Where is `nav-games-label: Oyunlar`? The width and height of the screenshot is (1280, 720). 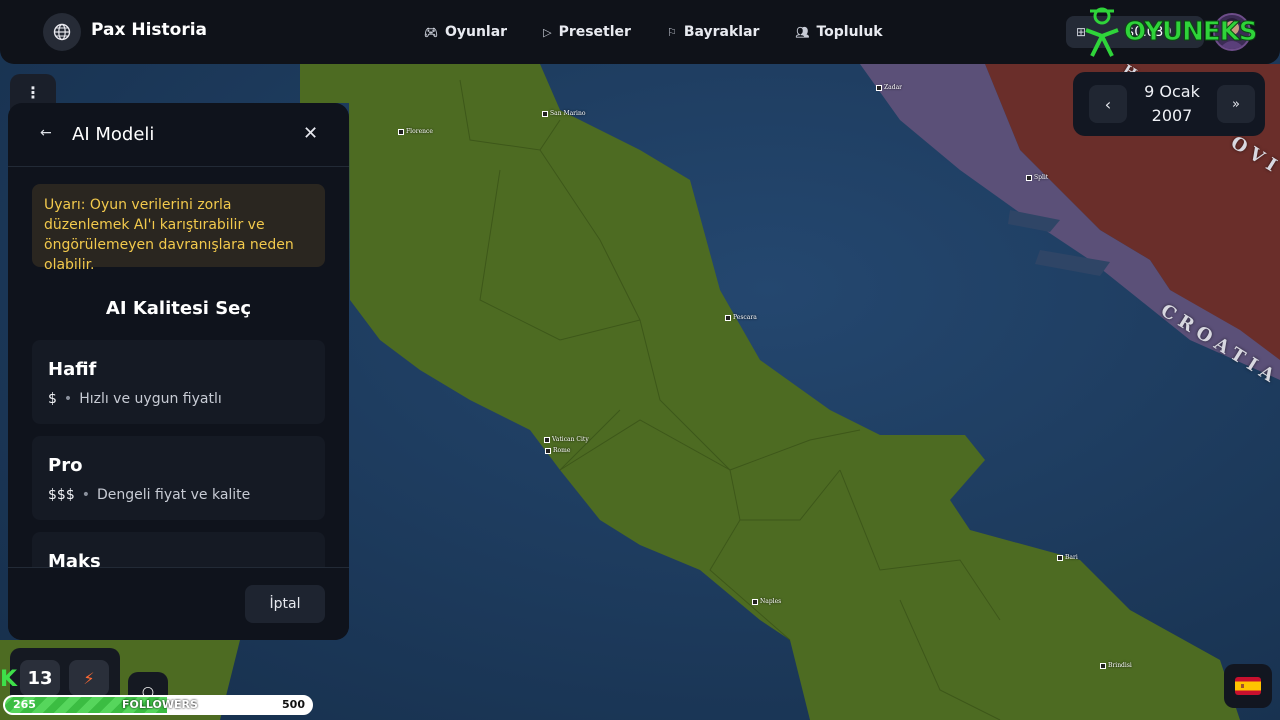
nav-games-label: Oyunlar is located at coordinates (476, 32).